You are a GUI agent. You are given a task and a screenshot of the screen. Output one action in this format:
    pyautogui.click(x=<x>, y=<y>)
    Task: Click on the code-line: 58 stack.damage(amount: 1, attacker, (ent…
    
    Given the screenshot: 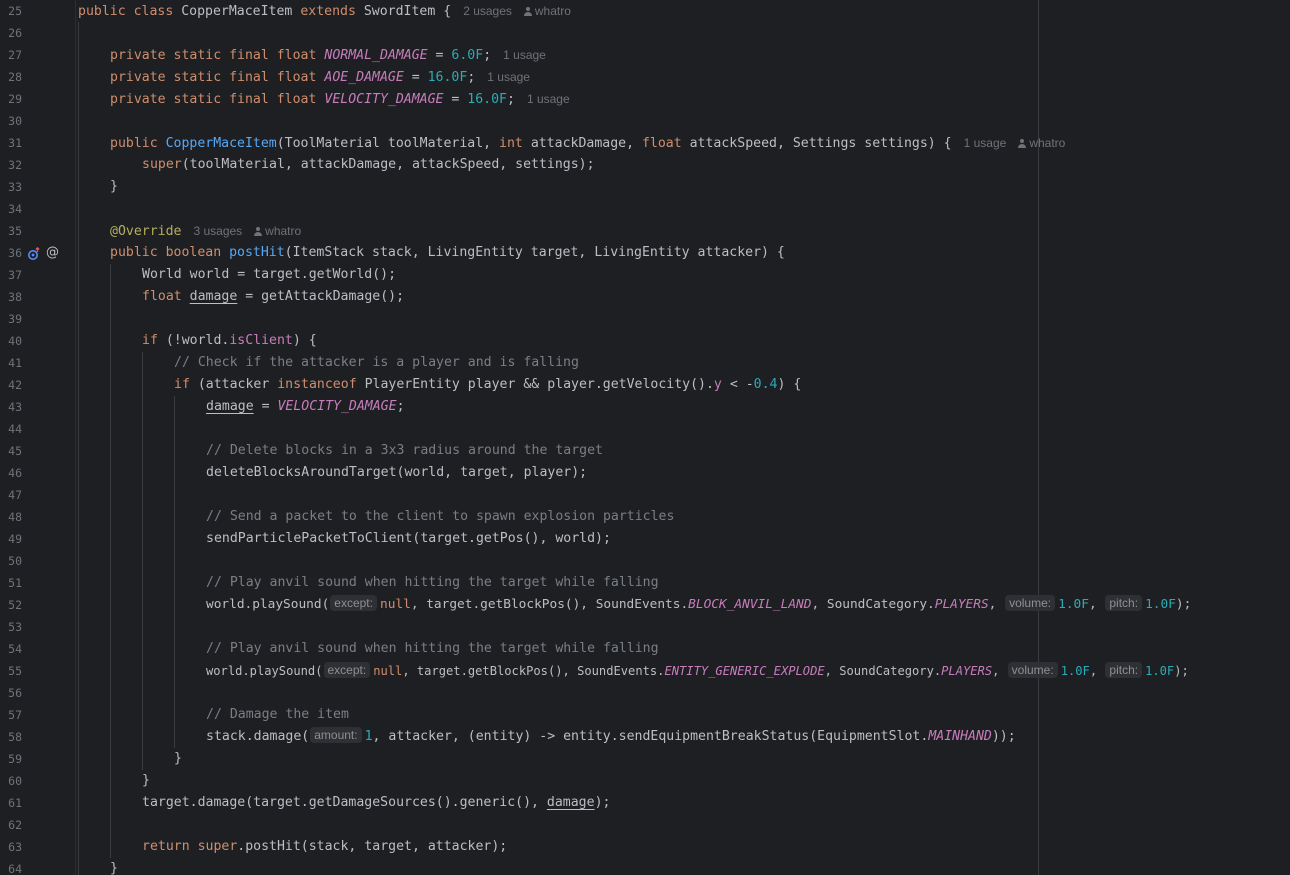 What is the action you would take?
    pyautogui.click(x=645, y=737)
    